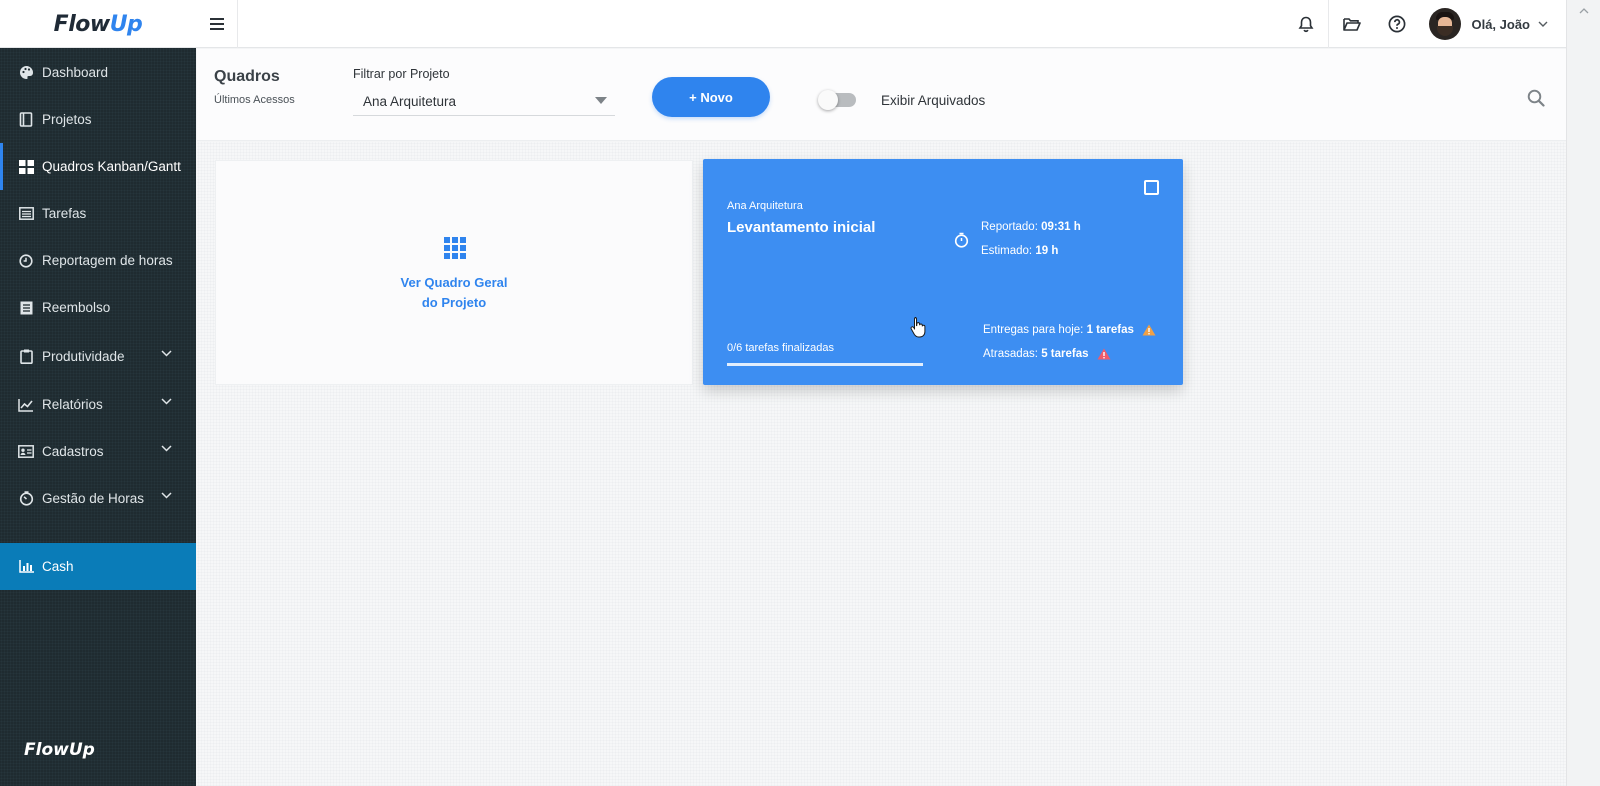 The width and height of the screenshot is (1600, 786). I want to click on late-tasks: Atrasadas: 5 tarefas, so click(1047, 354).